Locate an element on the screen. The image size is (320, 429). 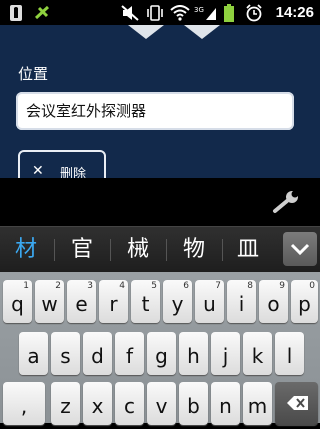
expand-candidates-button is located at coordinates (300, 249).